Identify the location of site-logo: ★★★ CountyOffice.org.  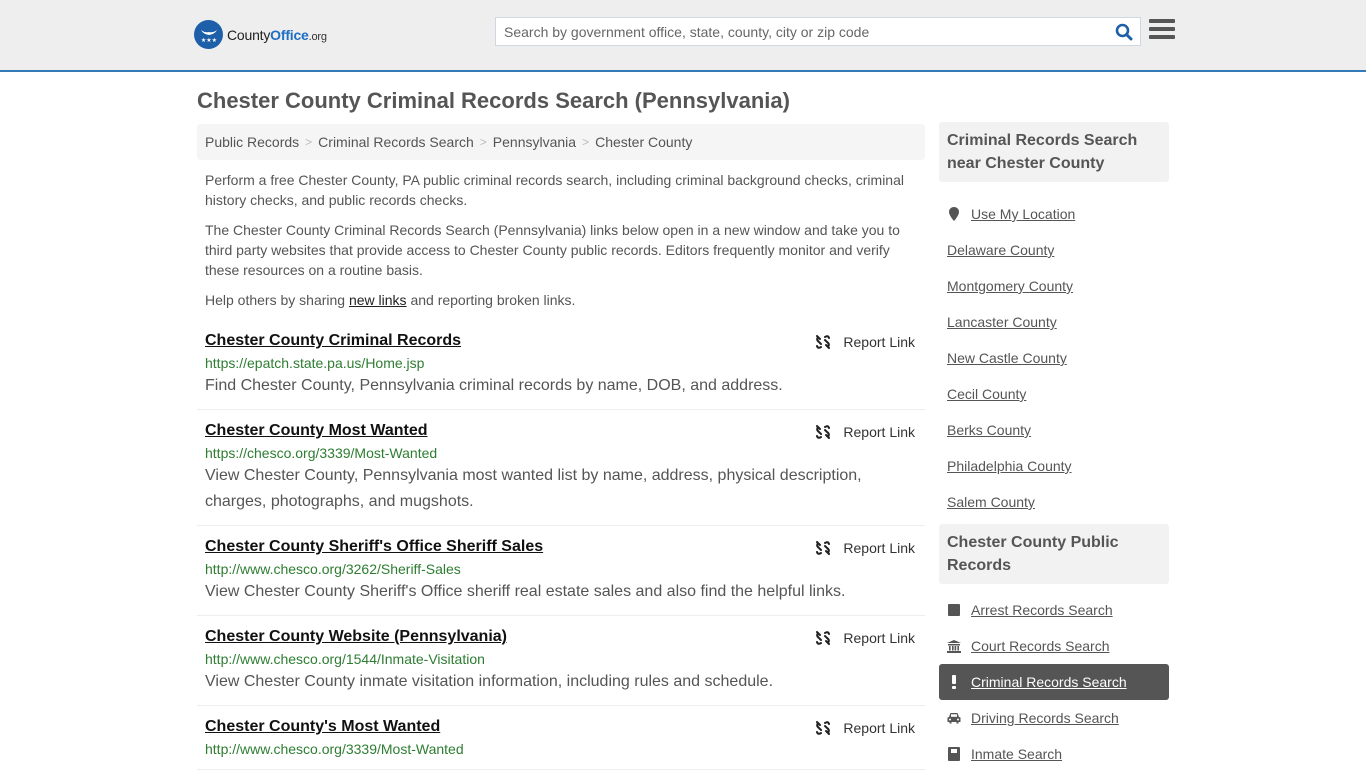
(260, 34).